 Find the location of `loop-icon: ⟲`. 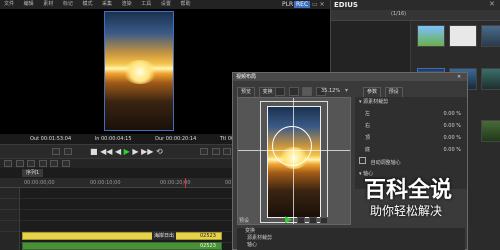

loop-icon: ⟲ is located at coordinates (159, 151).